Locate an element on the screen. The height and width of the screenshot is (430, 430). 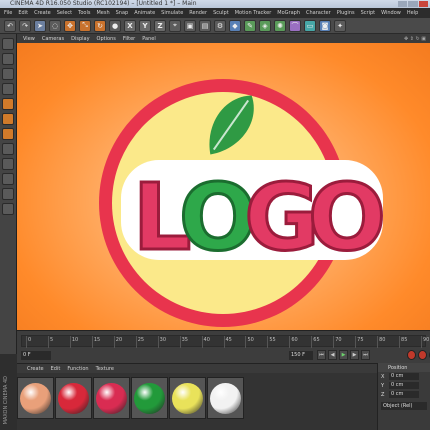
autokey-icon is located at coordinates (422, 355).